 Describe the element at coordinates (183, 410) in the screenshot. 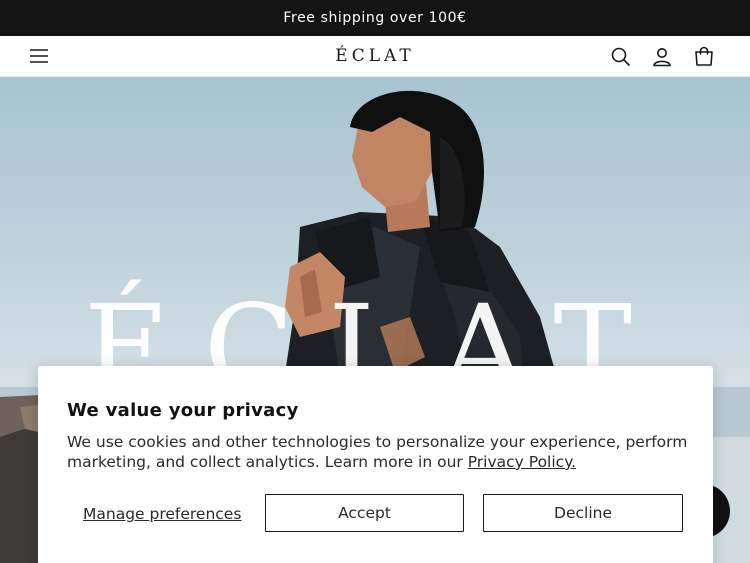

I see `cookie-title: We value your privacy` at that location.